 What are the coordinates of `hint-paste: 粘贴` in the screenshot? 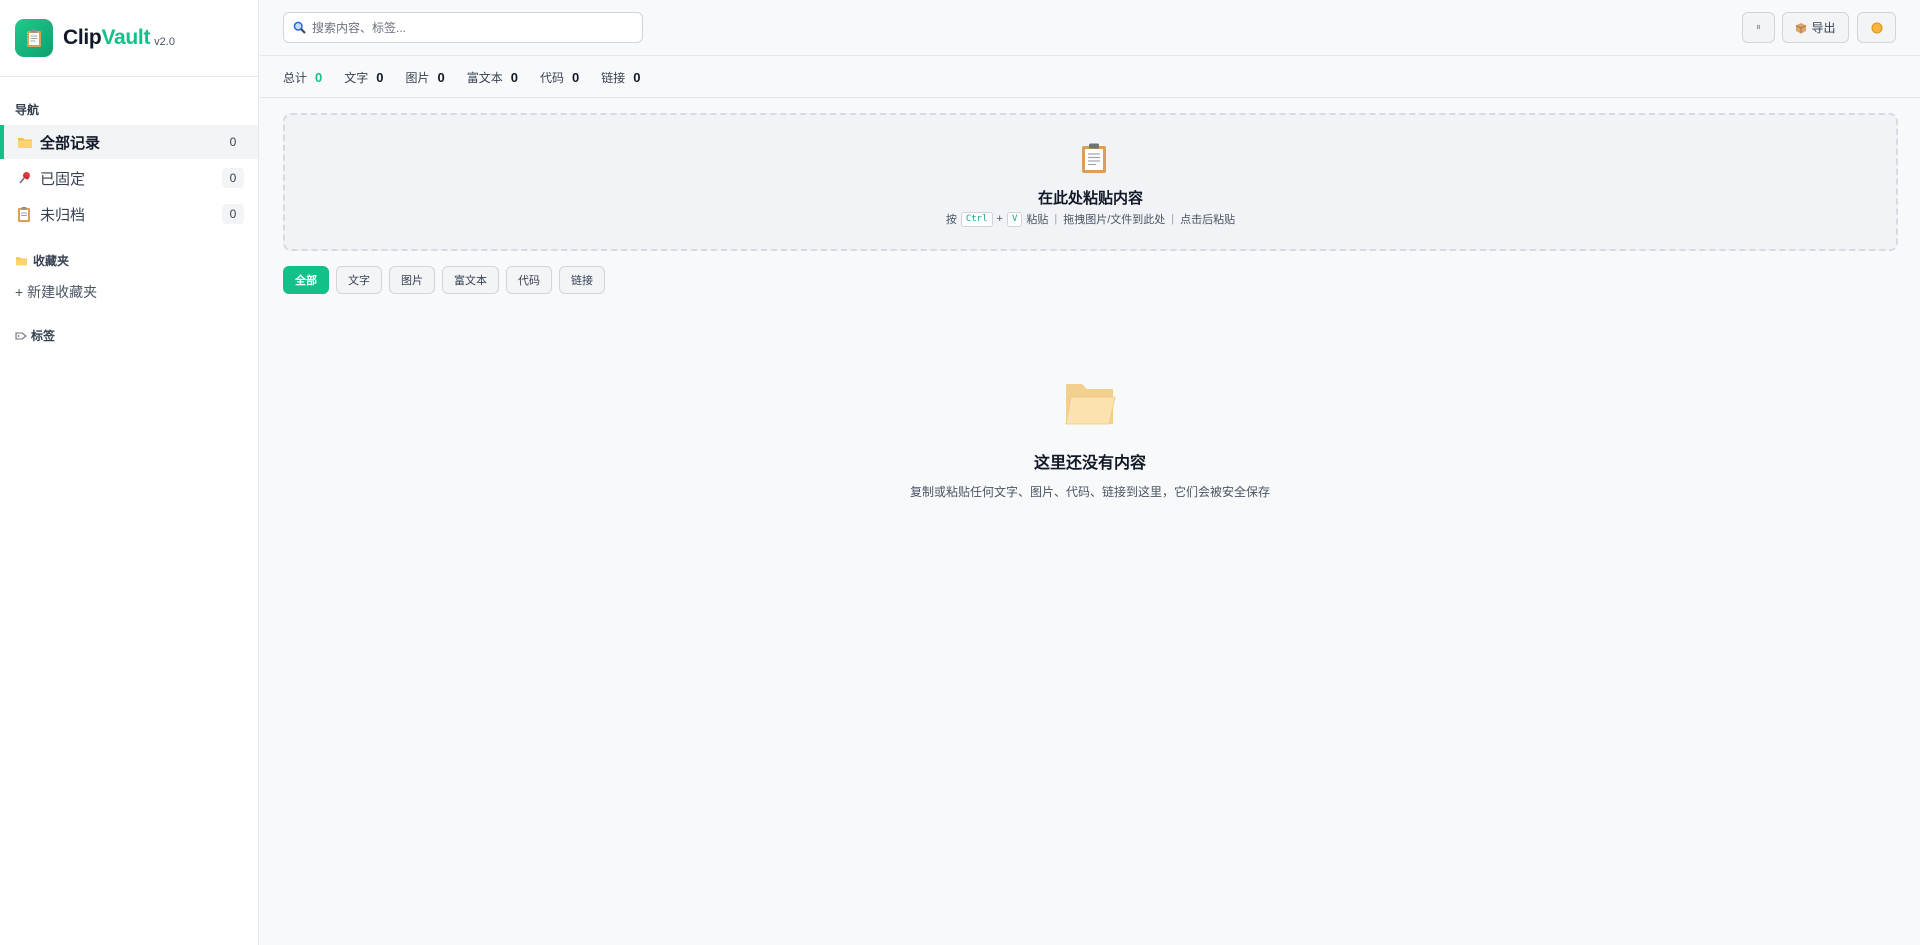 It's located at (1037, 220).